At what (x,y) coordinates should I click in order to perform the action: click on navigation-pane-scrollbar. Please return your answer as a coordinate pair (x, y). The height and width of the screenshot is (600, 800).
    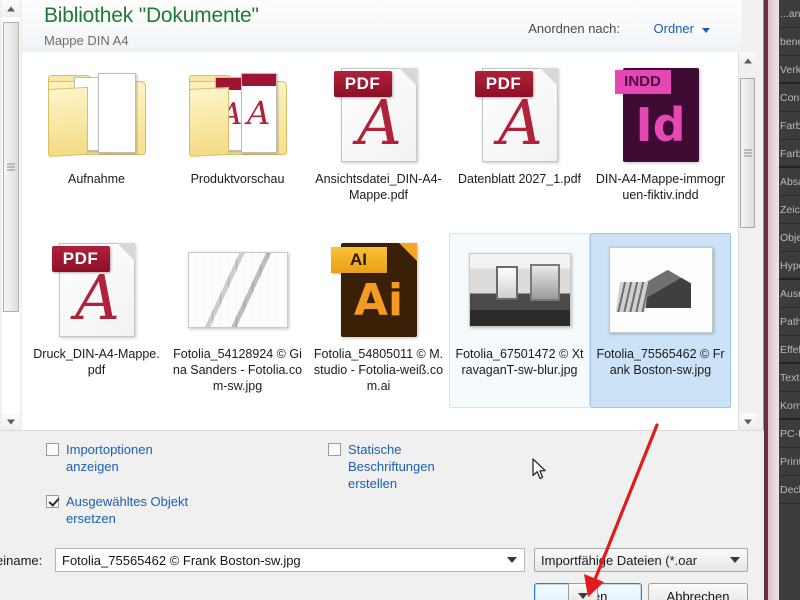
    Looking at the image, I should click on (11, 215).